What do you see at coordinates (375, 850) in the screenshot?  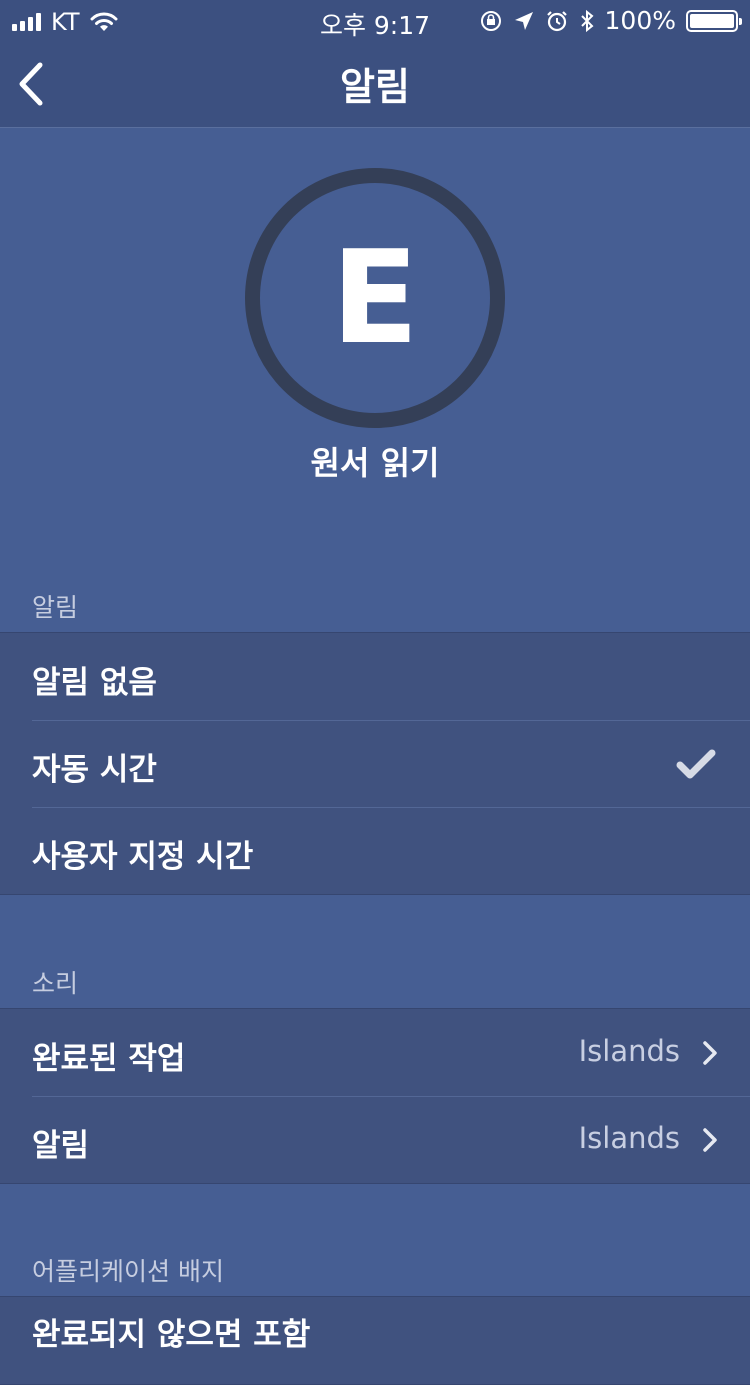 I see `option-custom-time: 사용자 지정 시간` at bounding box center [375, 850].